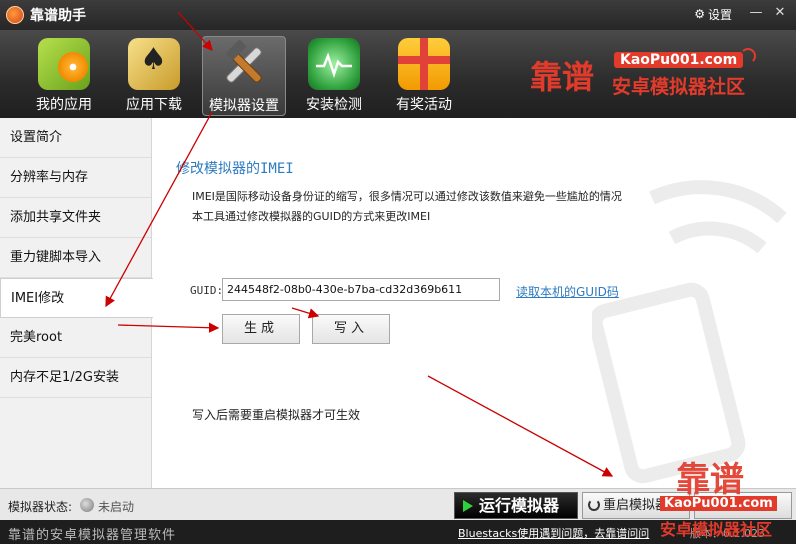 The width and height of the screenshot is (796, 544). I want to click on read-guid-link: 读取本机的GUID码, so click(567, 291).